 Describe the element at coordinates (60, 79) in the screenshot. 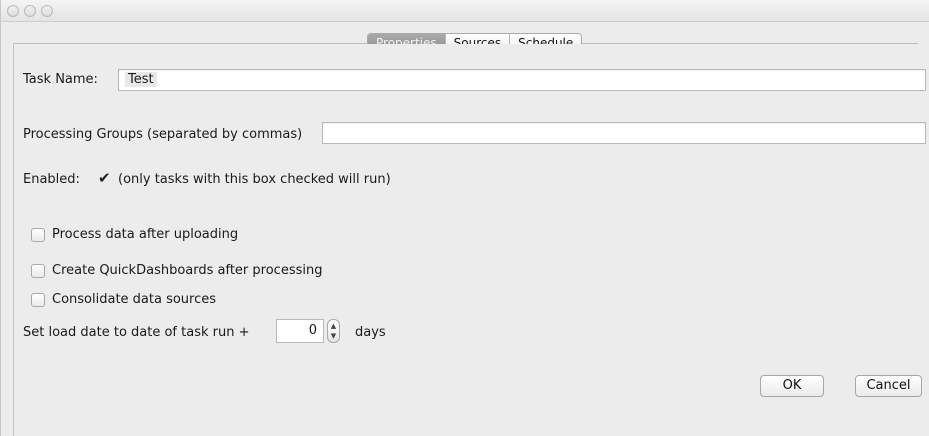

I see `task-name-label: Task Name:` at that location.